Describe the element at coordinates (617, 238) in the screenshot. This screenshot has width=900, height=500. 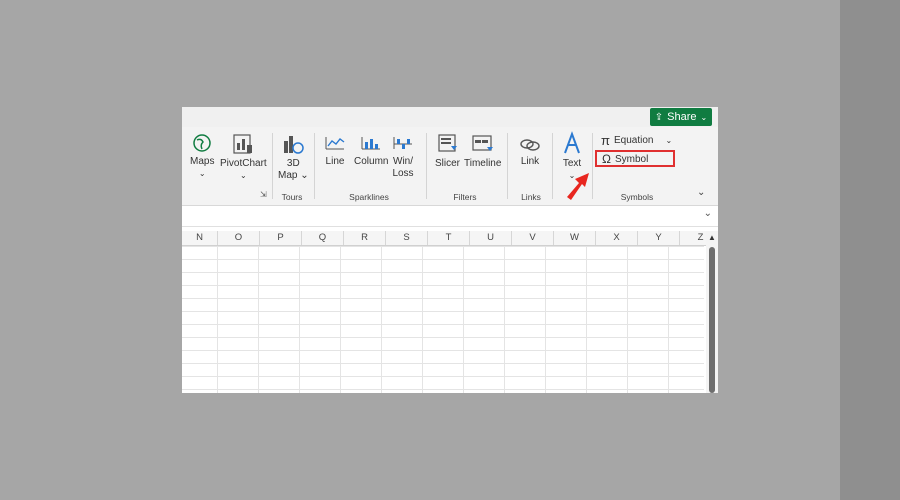
I see `column-header-x: X` at that location.